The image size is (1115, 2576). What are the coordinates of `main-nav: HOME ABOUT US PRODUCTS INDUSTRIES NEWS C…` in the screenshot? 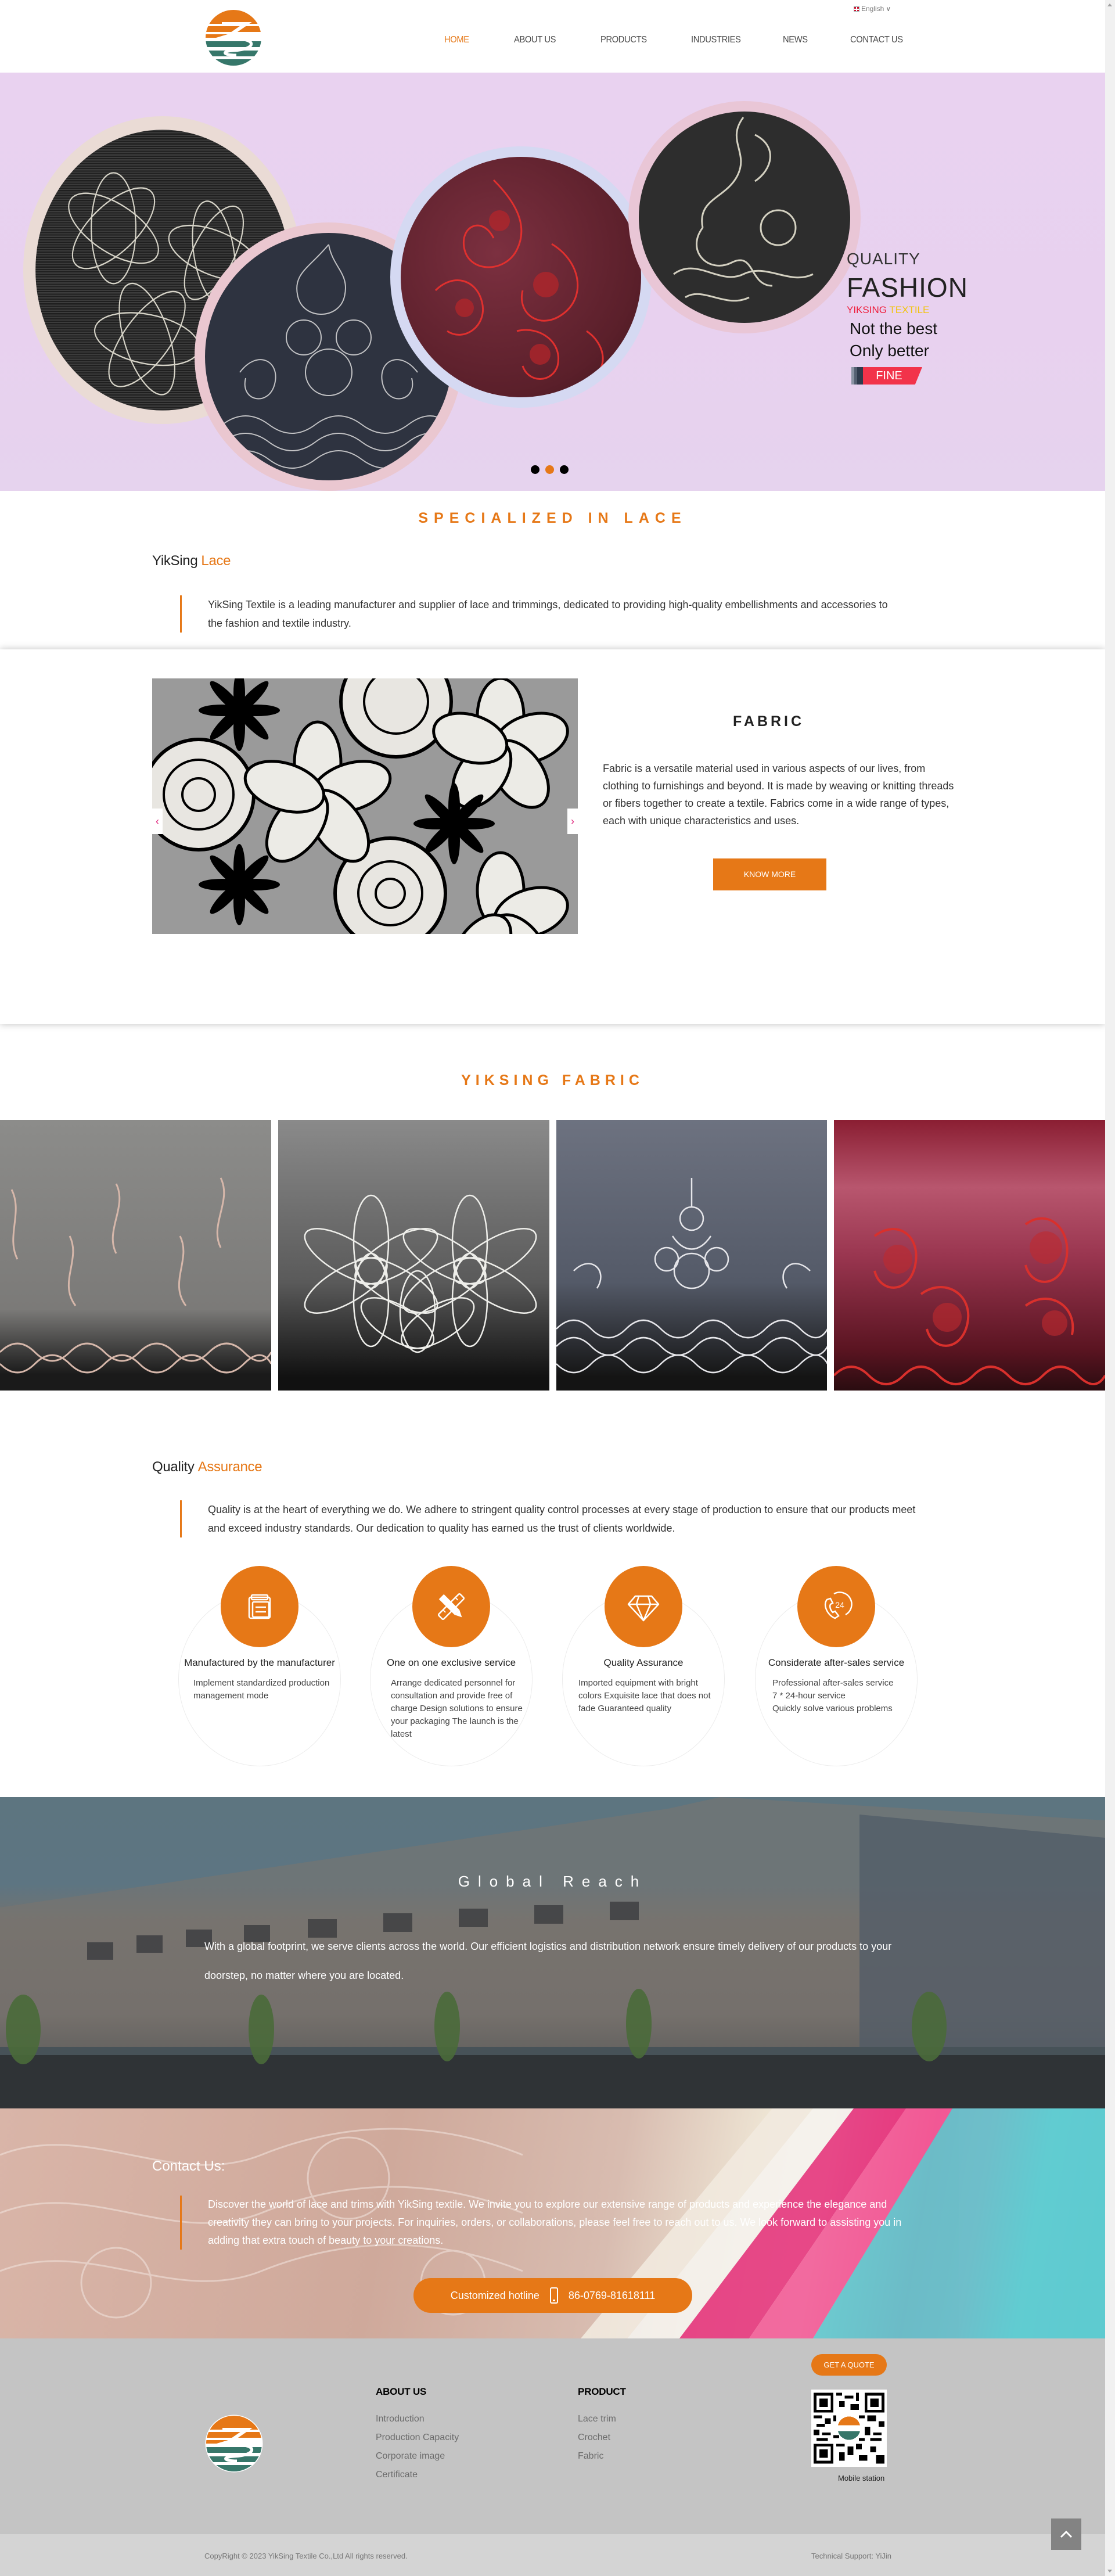 It's located at (682, 40).